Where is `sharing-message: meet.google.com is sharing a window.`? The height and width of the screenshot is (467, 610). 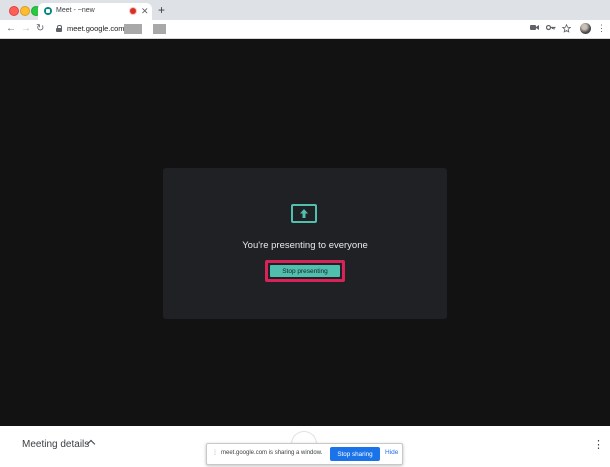
sharing-message: meet.google.com is sharing a window. is located at coordinates (272, 453).